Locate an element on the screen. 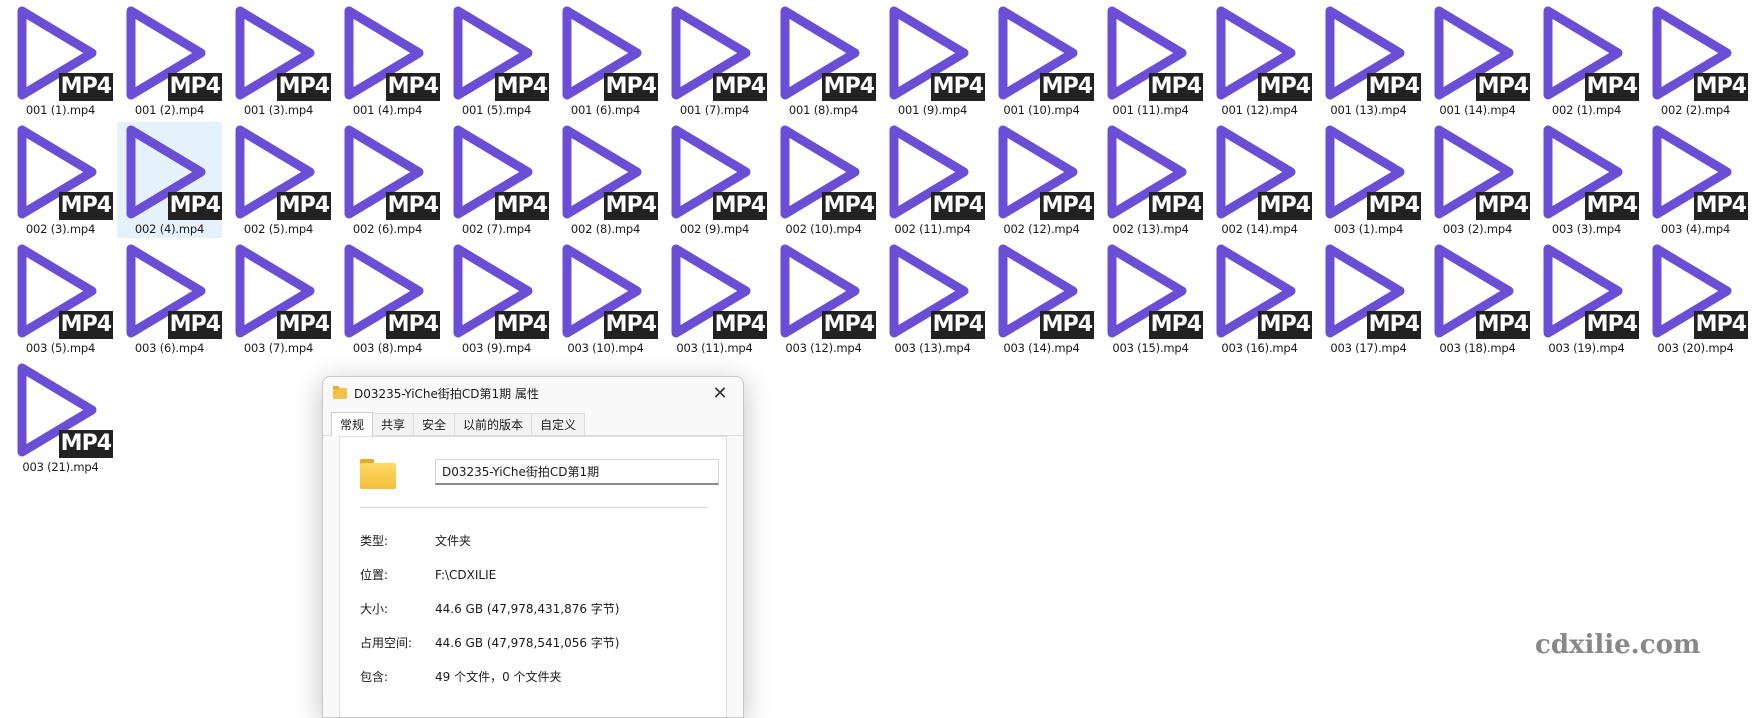 The height and width of the screenshot is (718, 1755). property-value: F:\CDXILIE is located at coordinates (466, 575).